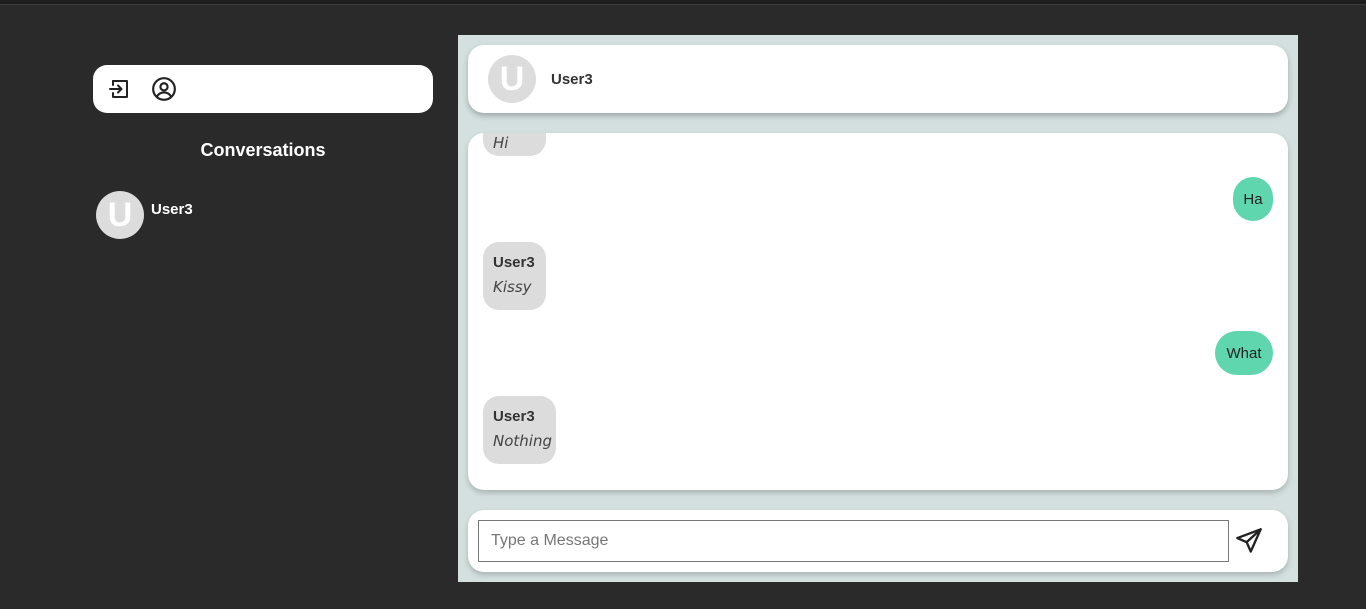  I want to click on chat-header: U User3, so click(878, 79).